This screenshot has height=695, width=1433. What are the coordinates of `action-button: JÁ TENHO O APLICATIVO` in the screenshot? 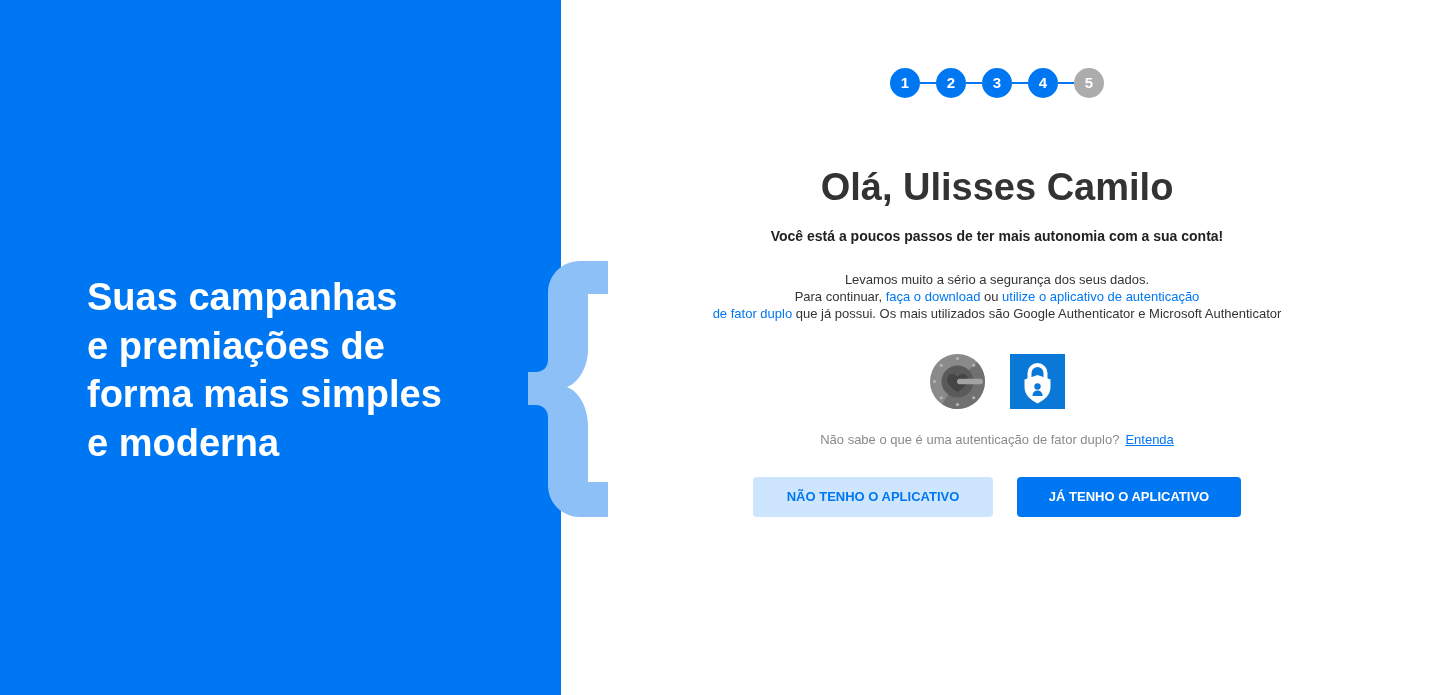 It's located at (1129, 497).